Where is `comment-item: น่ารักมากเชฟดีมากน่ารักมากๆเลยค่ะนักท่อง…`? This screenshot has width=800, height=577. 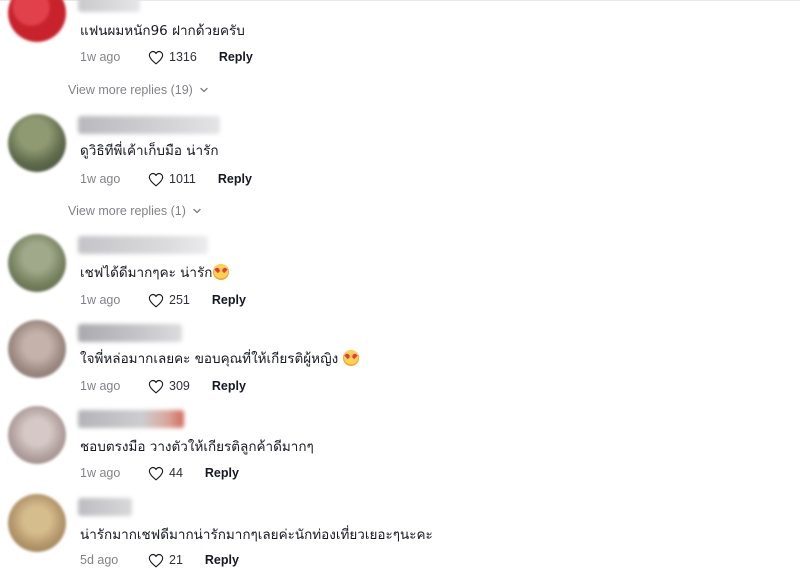 comment-item: น่ารักมากเชฟดีมากน่ารักมากๆเลยค่ะนักท่อง… is located at coordinates (400, 534).